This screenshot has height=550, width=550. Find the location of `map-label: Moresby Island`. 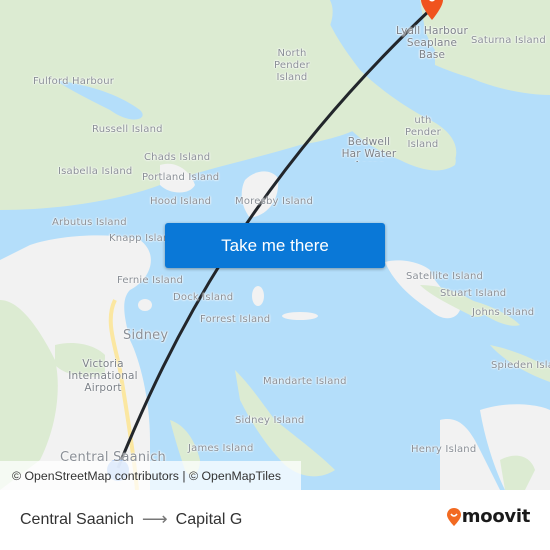

map-label: Moresby Island is located at coordinates (274, 201).